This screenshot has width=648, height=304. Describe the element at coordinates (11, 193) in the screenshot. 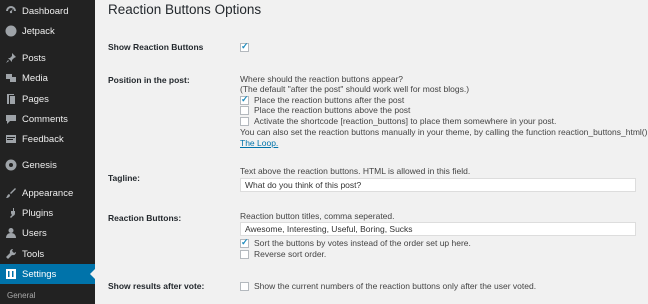

I see `appearance-brush-icon` at that location.